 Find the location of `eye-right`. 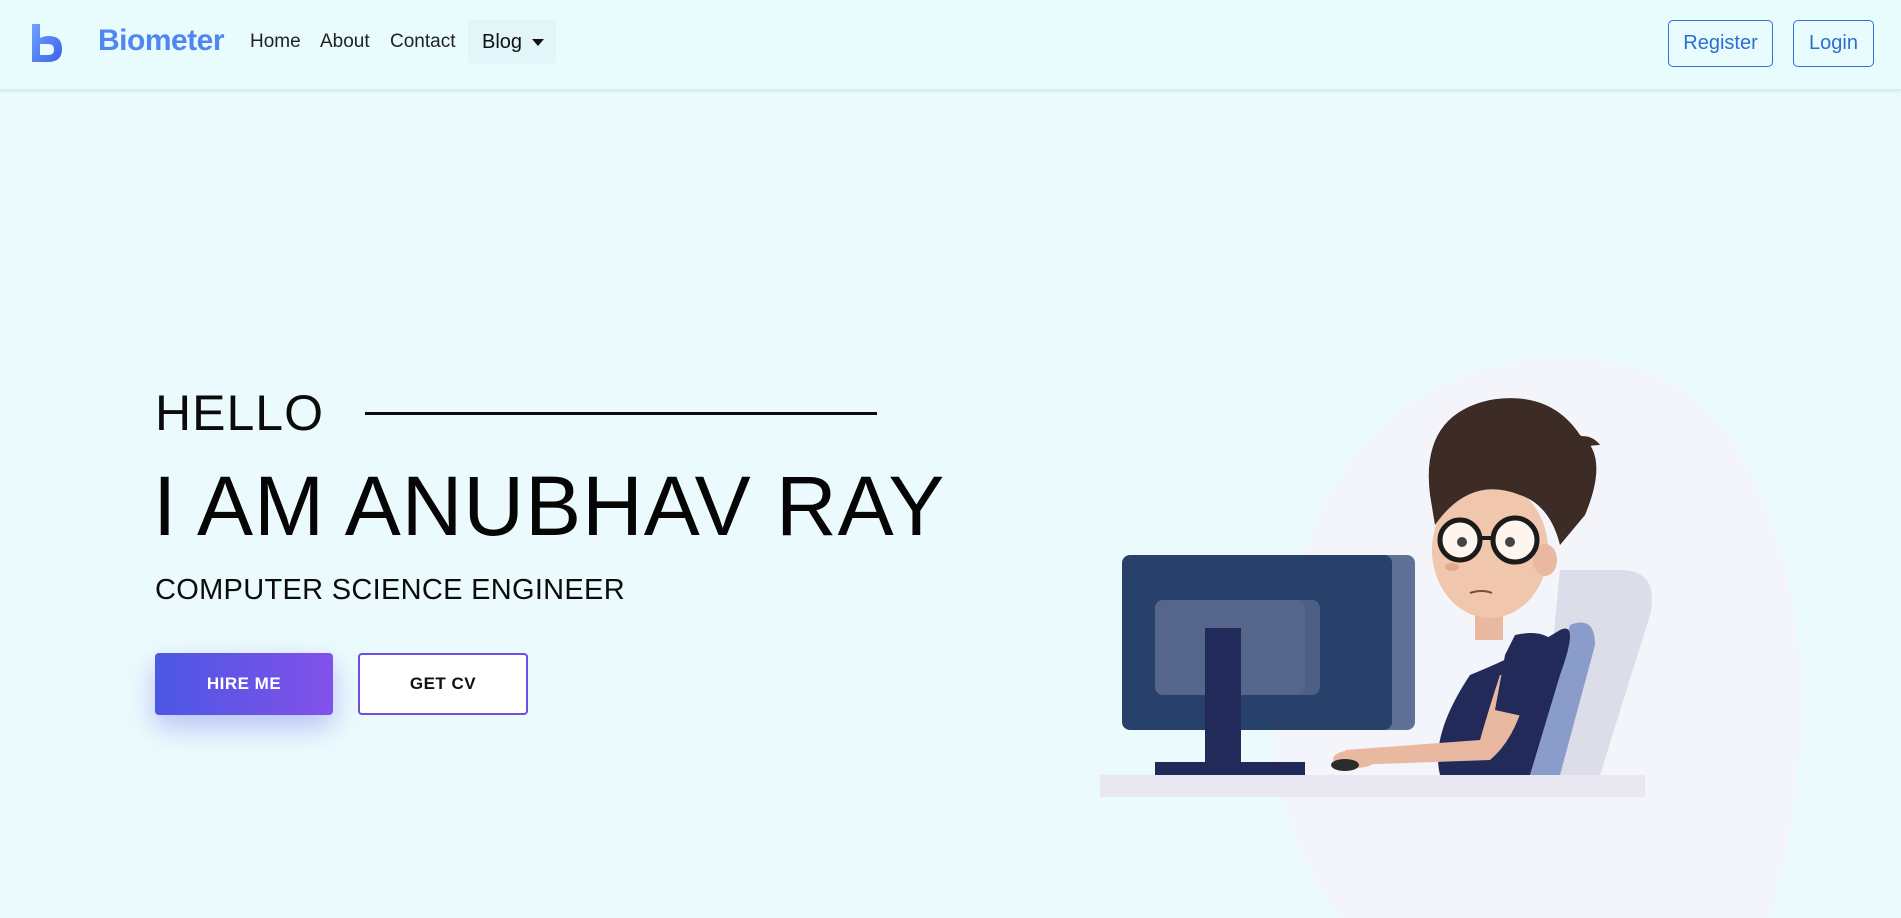

eye-right is located at coordinates (1510, 542).